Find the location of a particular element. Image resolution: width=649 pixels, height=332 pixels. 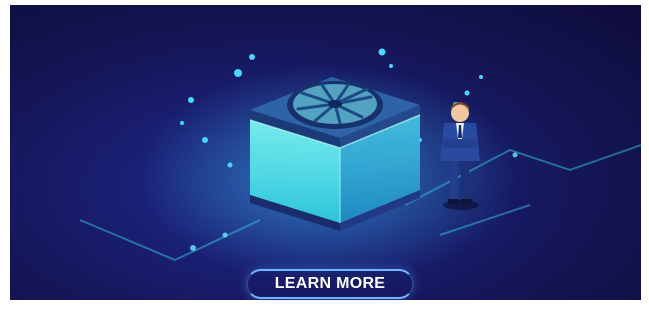

learn-more-button: LEARN MORE is located at coordinates (330, 284).